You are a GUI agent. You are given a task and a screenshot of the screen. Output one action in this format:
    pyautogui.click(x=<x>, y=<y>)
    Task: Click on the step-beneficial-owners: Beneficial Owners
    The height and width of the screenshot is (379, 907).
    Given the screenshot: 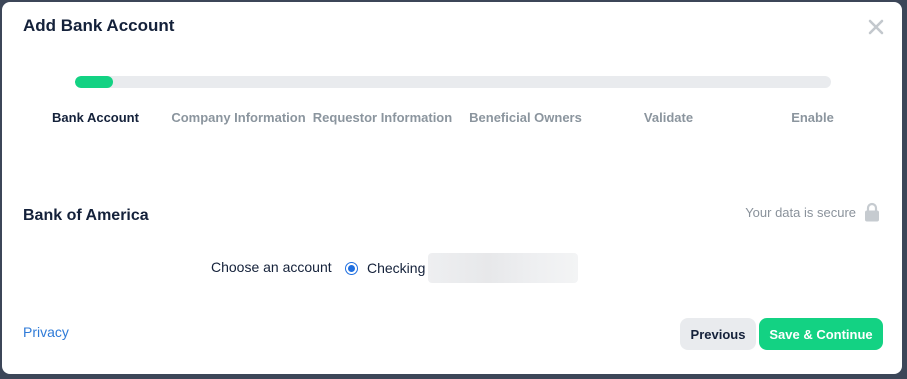 What is the action you would take?
    pyautogui.click(x=525, y=117)
    